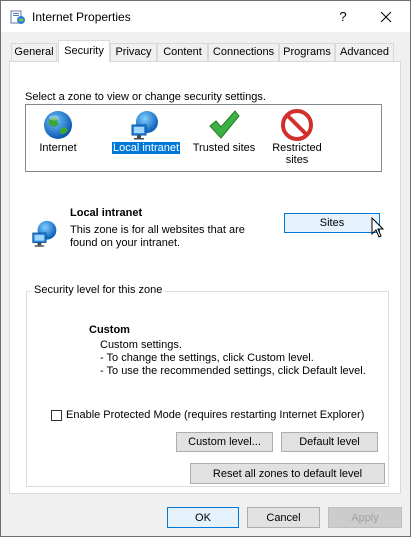  What do you see at coordinates (58, 148) in the screenshot?
I see `zone-label: Internet` at bounding box center [58, 148].